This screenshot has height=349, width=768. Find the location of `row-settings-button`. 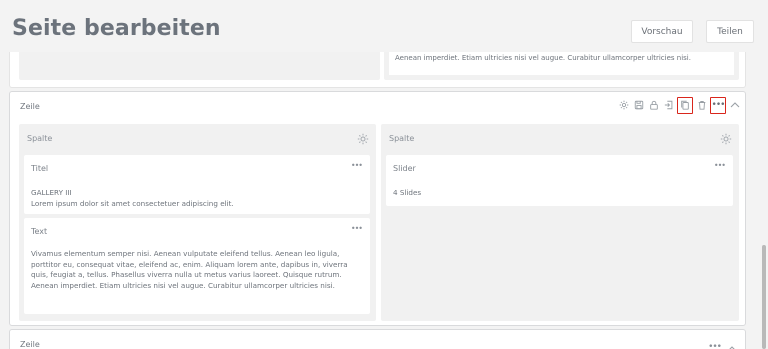

row-settings-button is located at coordinates (623, 105).